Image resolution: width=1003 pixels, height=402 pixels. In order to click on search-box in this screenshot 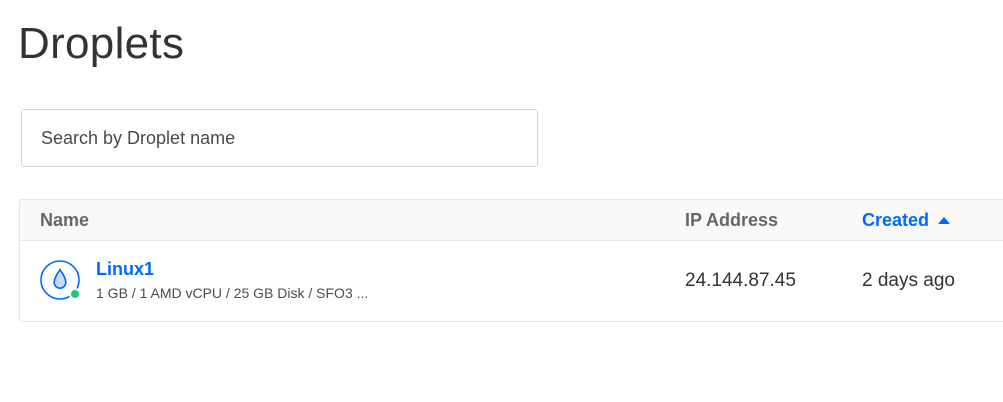, I will do `click(279, 138)`.